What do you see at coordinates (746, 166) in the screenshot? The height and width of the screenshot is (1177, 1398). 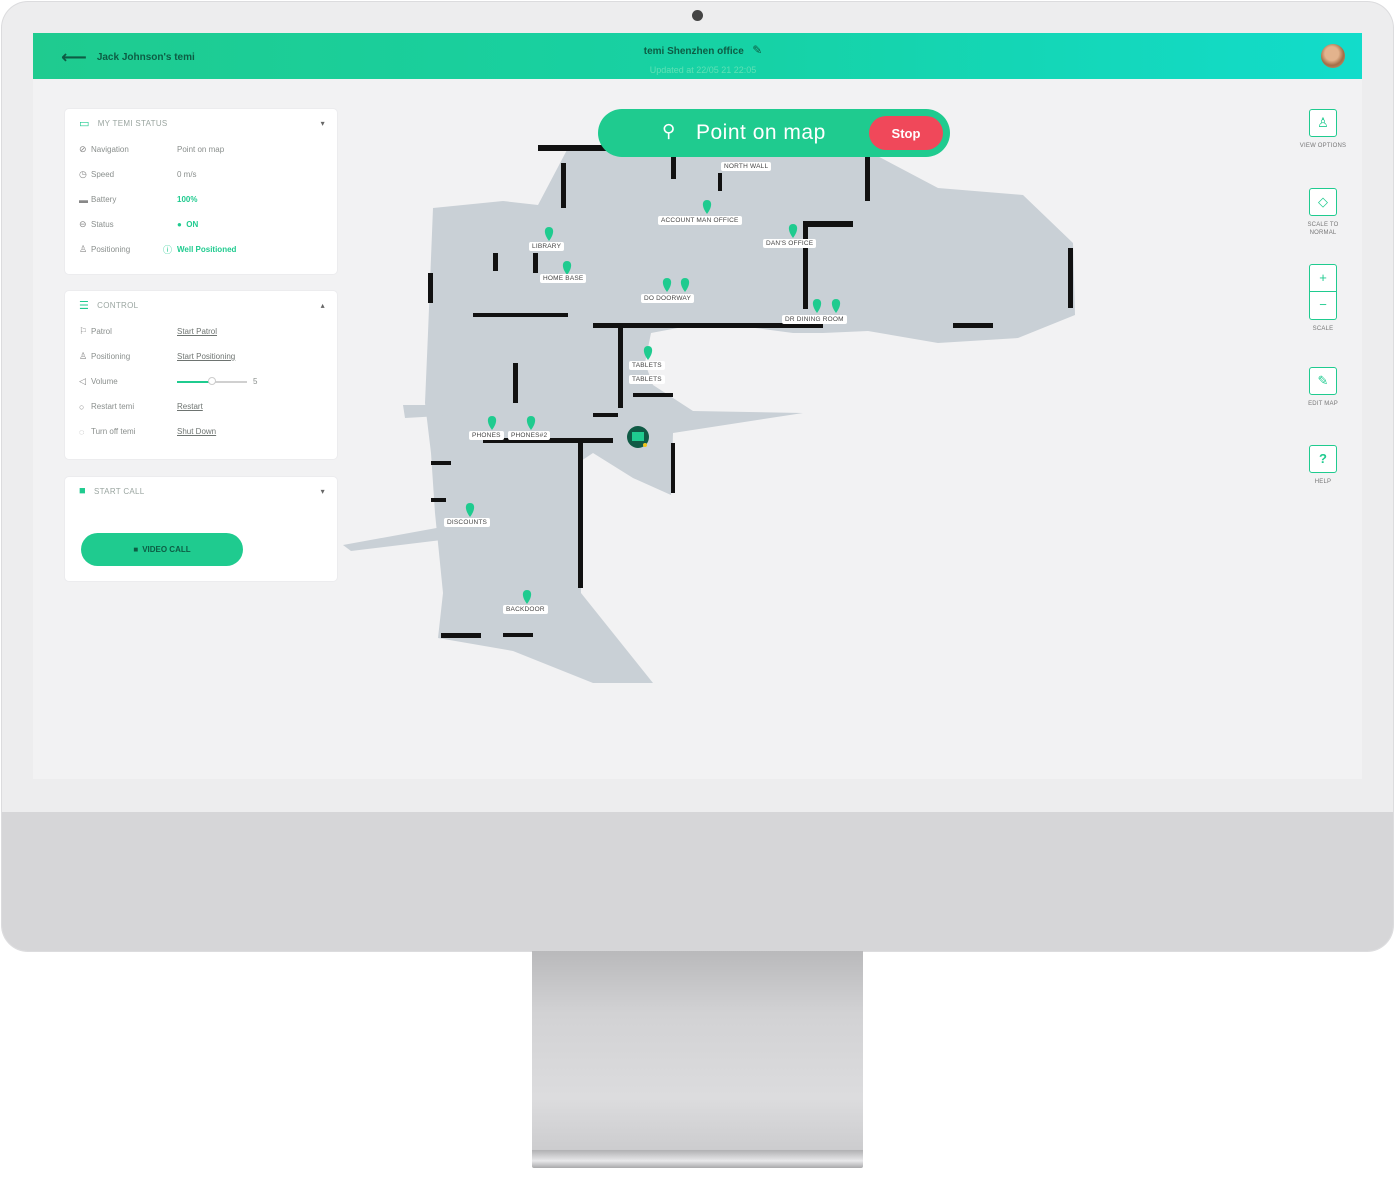 I see `map-label-north-wall: NORTH WALL` at bounding box center [746, 166].